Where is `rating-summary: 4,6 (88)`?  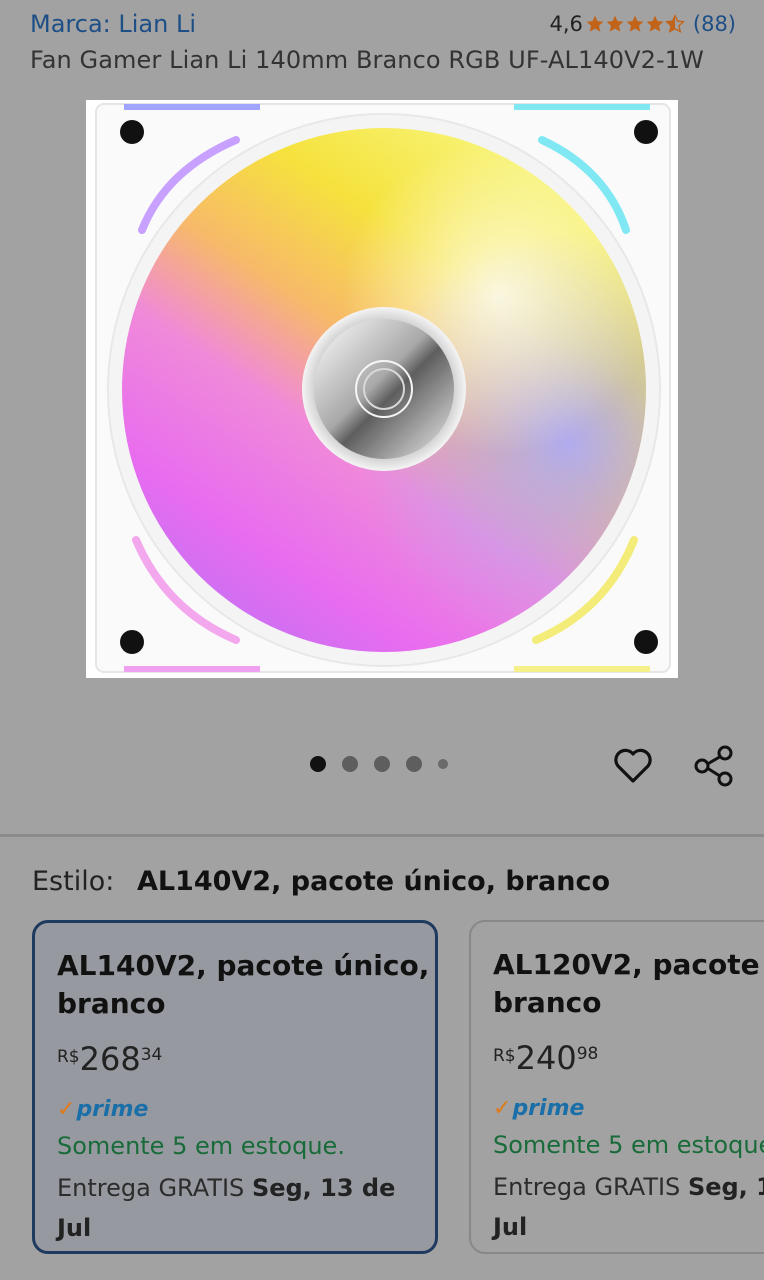
rating-summary: 4,6 (88) is located at coordinates (642, 24).